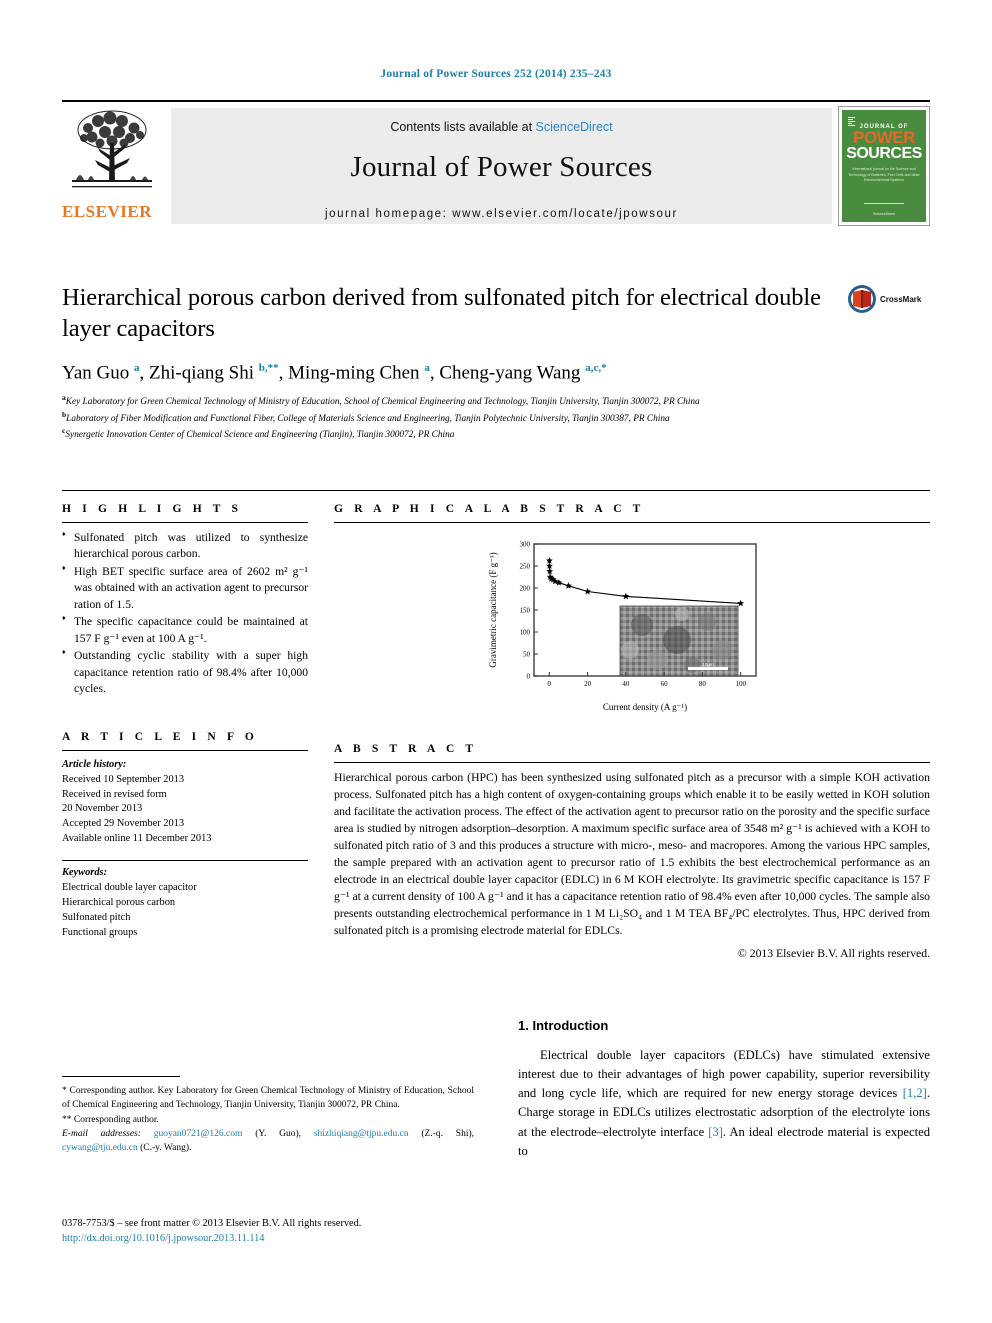 The image size is (992, 1323). Describe the element at coordinates (152, 509) in the screenshot. I see `highlights-heading: H I G H L I G H T S` at that location.